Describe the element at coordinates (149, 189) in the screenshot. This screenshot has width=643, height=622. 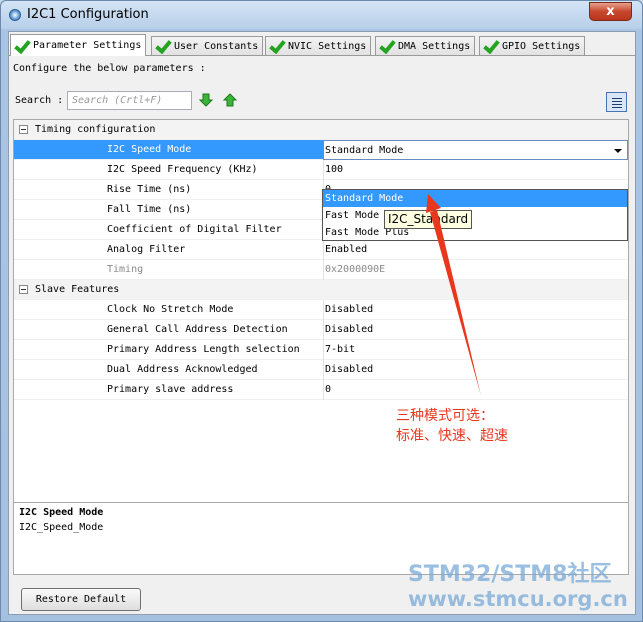
I see `row-name: Rise Time (ns)` at that location.